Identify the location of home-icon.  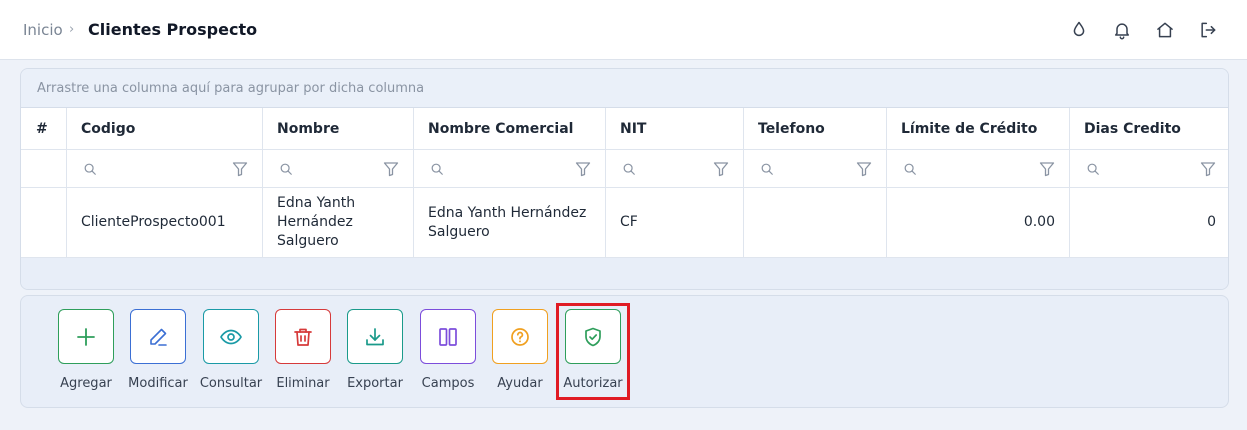
(1165, 30).